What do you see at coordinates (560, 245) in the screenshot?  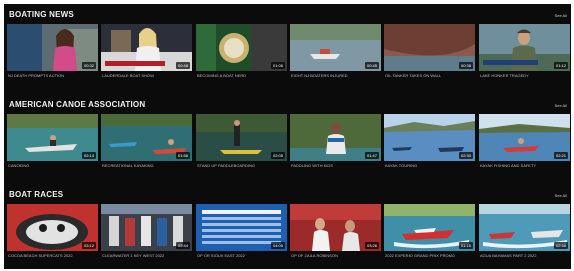 I see `duration-badge: 02:58` at bounding box center [560, 245].